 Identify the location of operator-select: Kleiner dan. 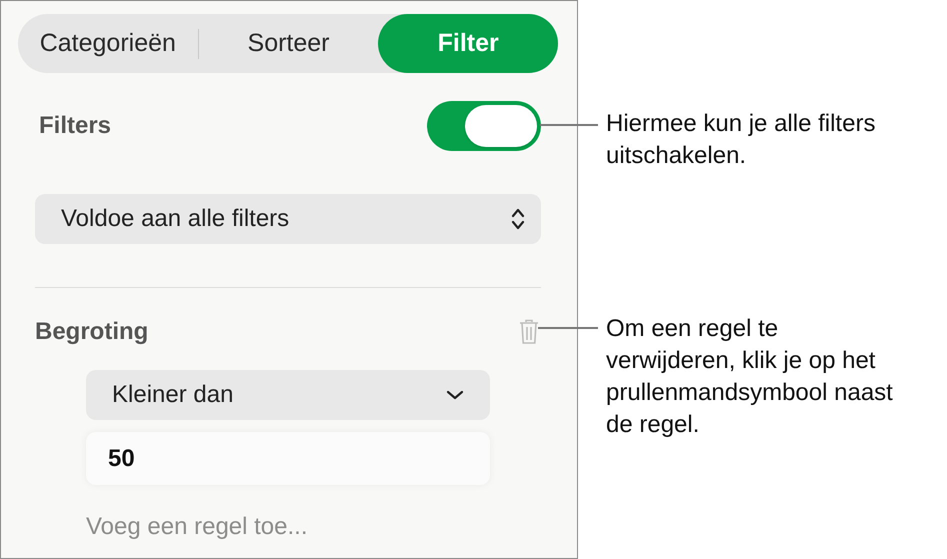
(288, 395).